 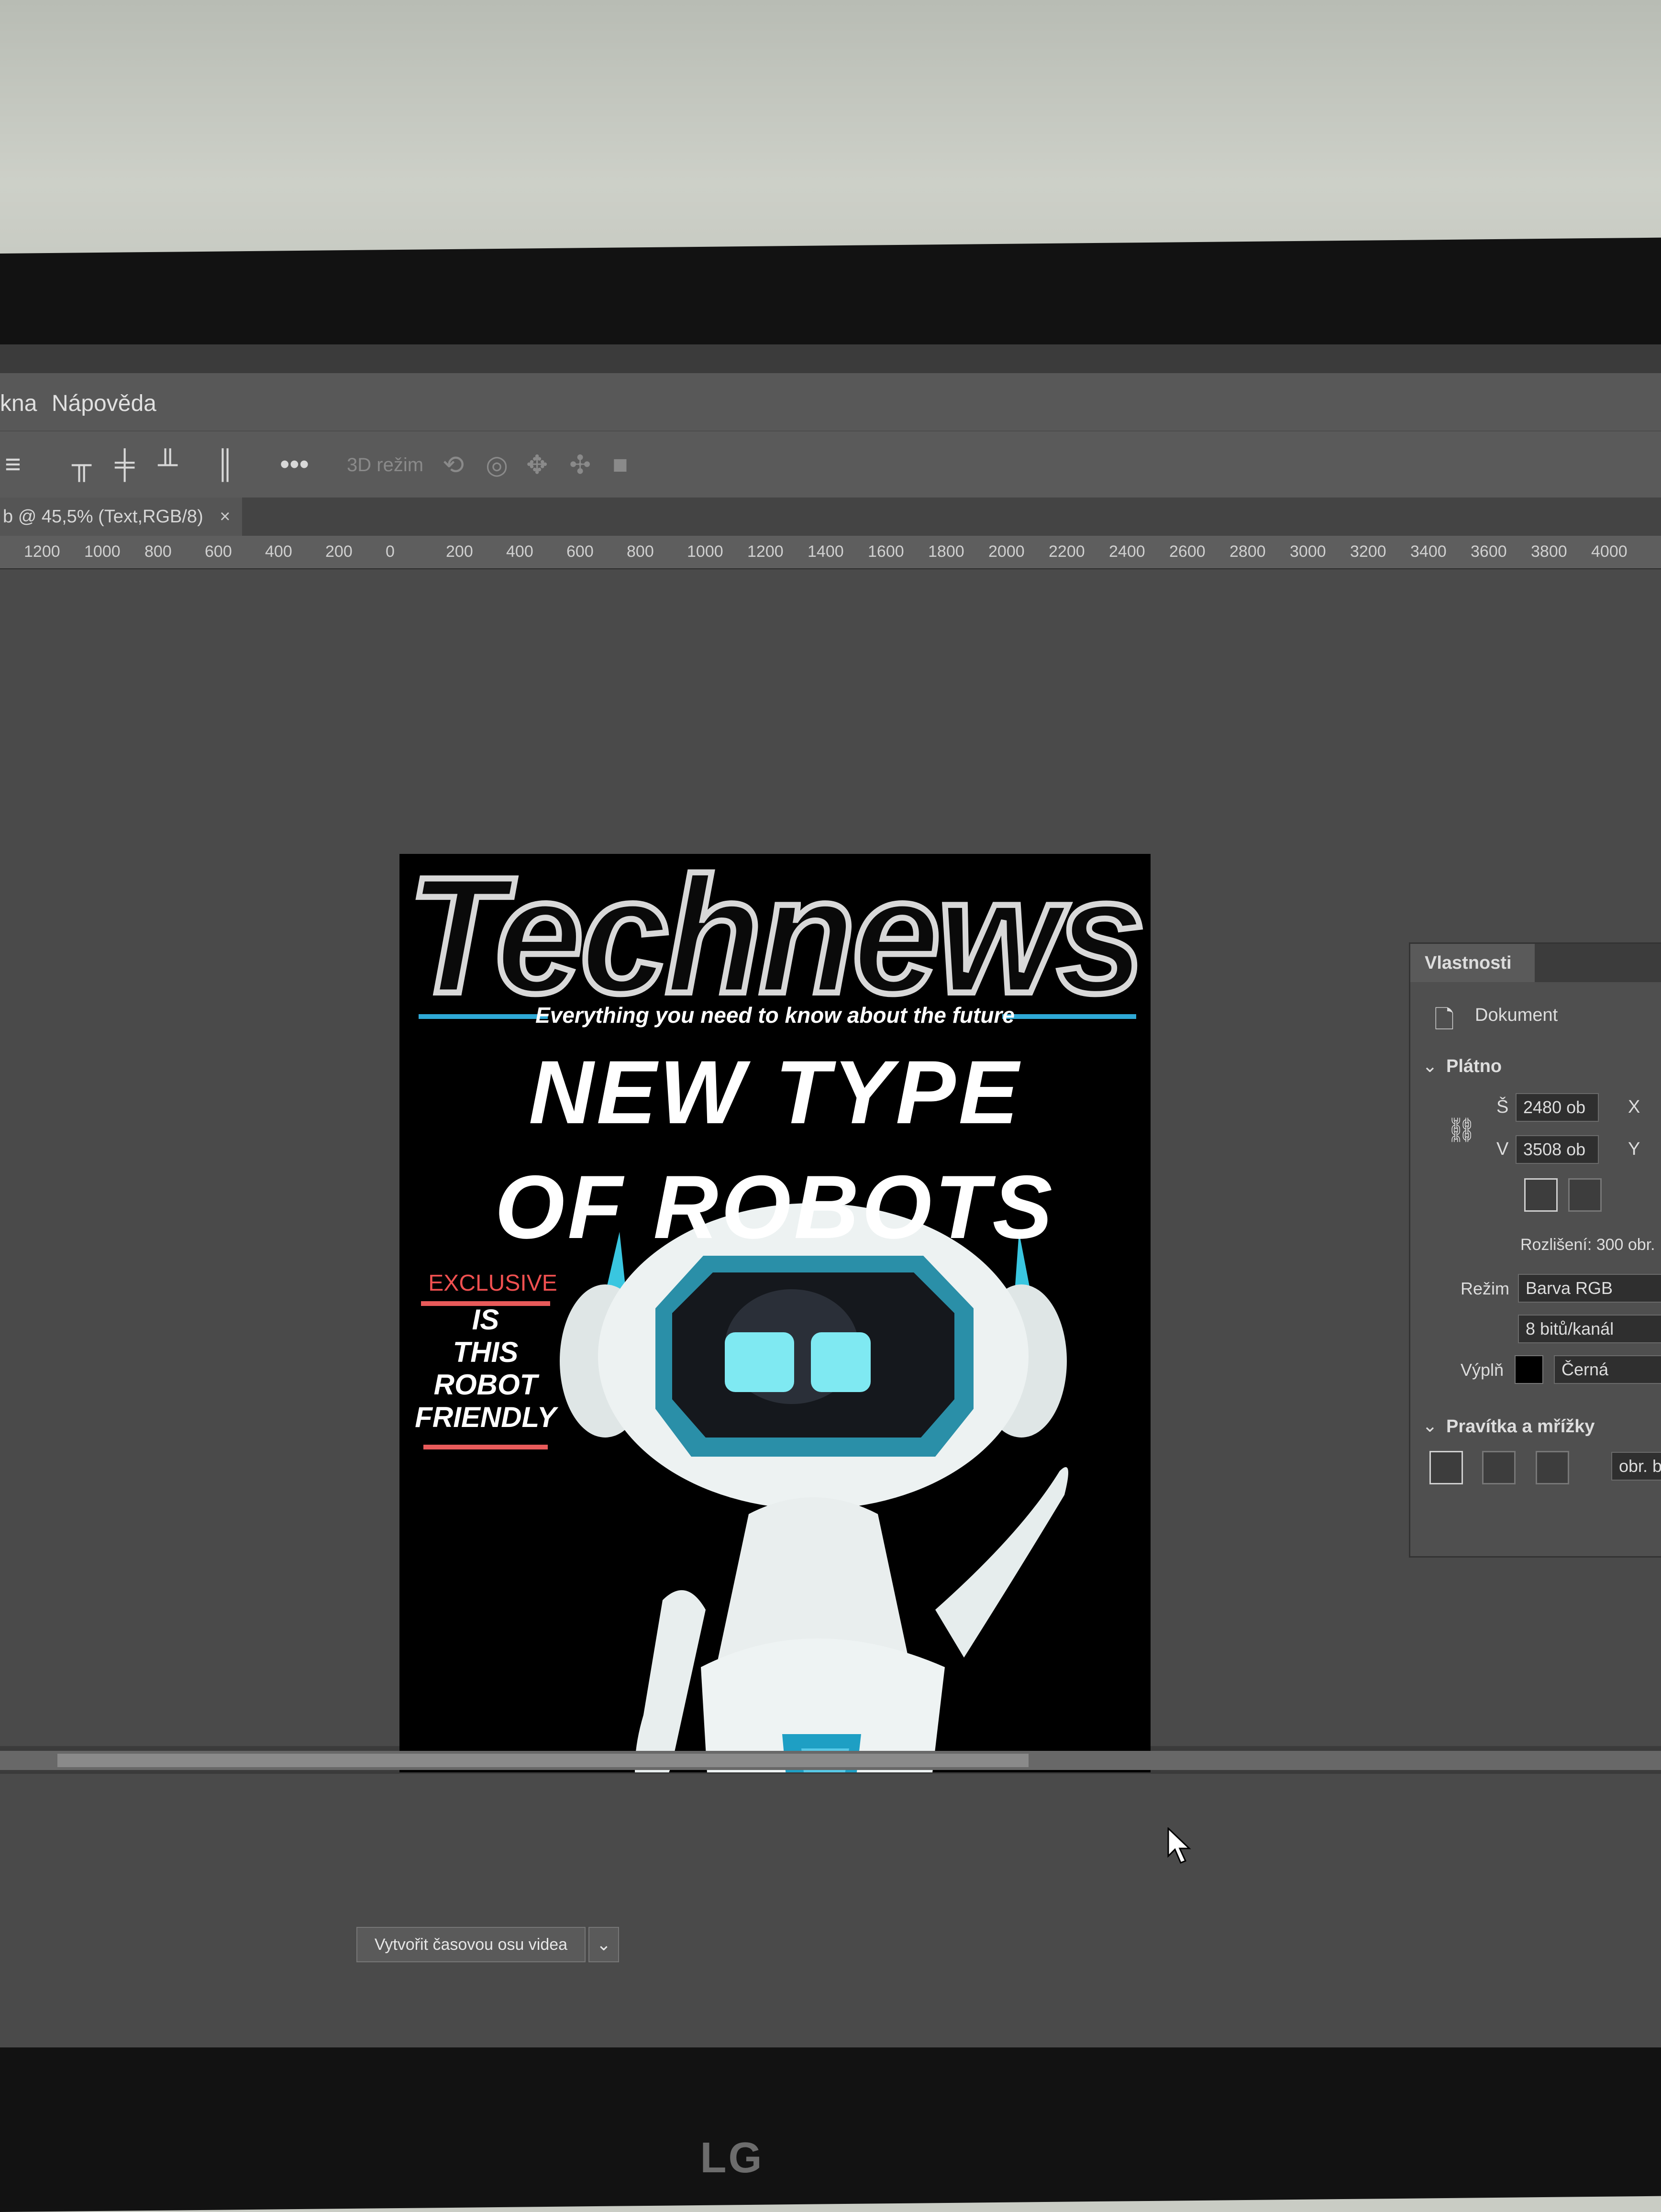 What do you see at coordinates (1474, 1066) in the screenshot?
I see `canvas-section-title: Plátno` at bounding box center [1474, 1066].